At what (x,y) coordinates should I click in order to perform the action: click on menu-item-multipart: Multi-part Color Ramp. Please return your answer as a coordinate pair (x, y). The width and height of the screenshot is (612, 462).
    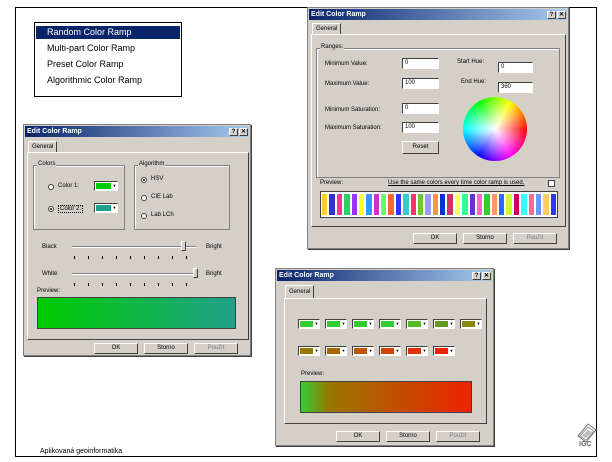
    Looking at the image, I should click on (108, 48).